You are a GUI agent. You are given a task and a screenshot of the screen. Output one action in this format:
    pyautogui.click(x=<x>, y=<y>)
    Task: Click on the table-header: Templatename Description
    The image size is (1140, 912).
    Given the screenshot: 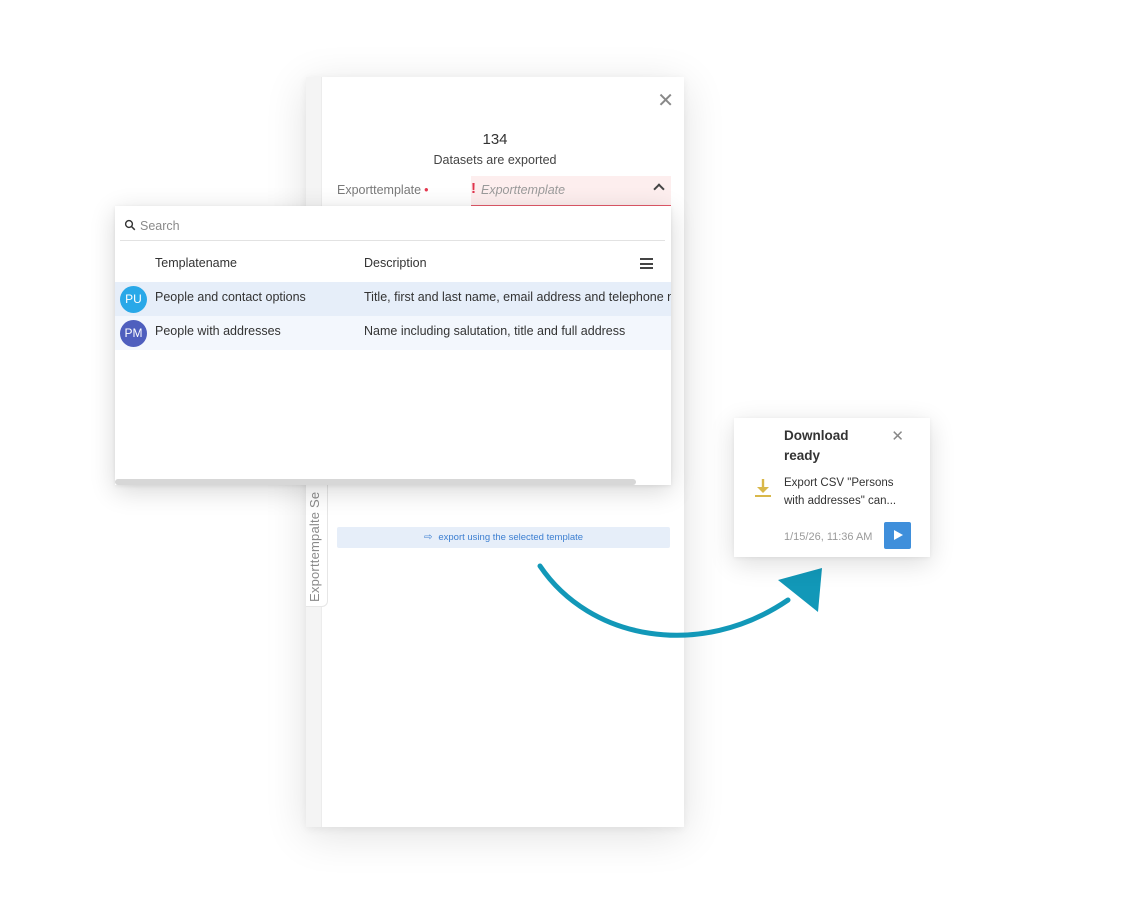 What is the action you would take?
    pyautogui.click(x=393, y=265)
    